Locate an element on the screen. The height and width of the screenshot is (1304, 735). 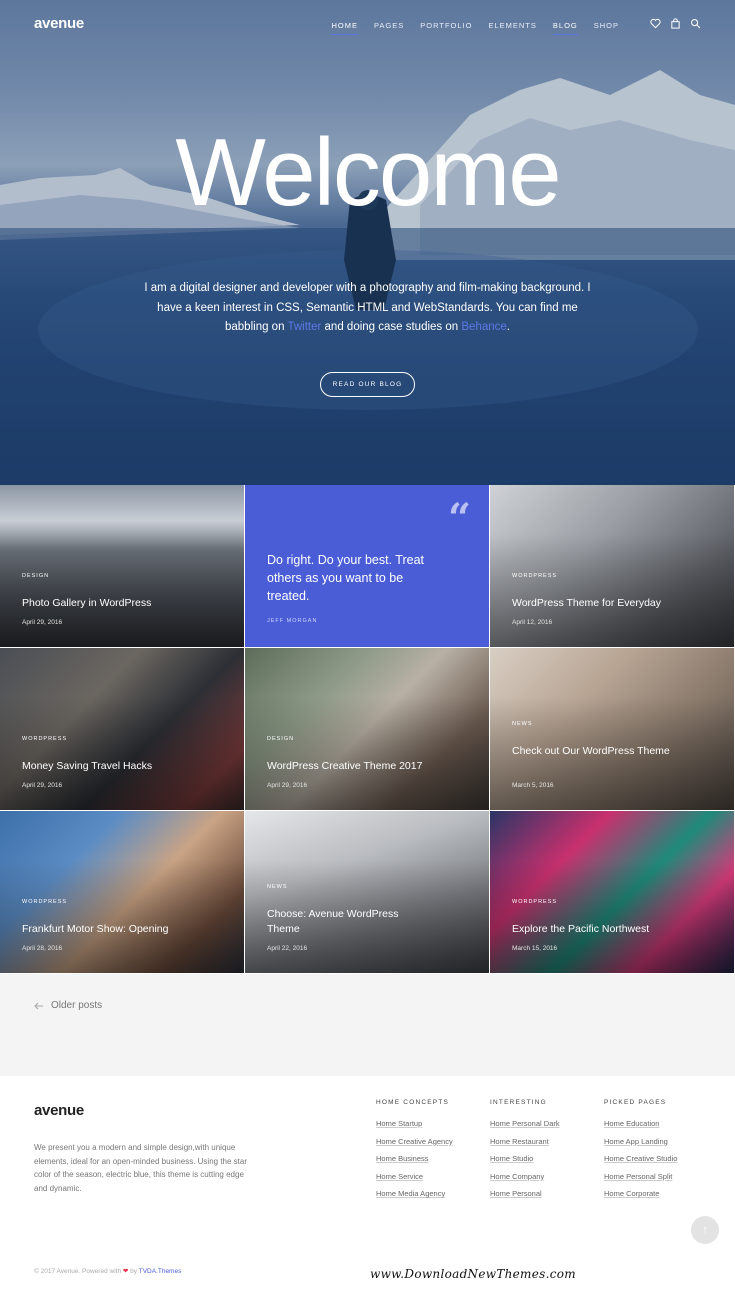
footer-column-title: HOME CONCEPTS is located at coordinates (413, 1102).